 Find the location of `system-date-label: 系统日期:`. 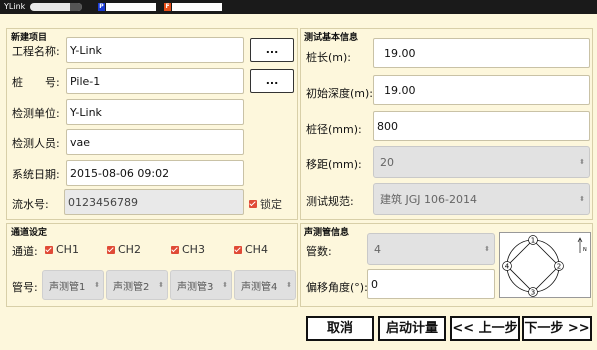

system-date-label: 系统日期: is located at coordinates (36, 174).